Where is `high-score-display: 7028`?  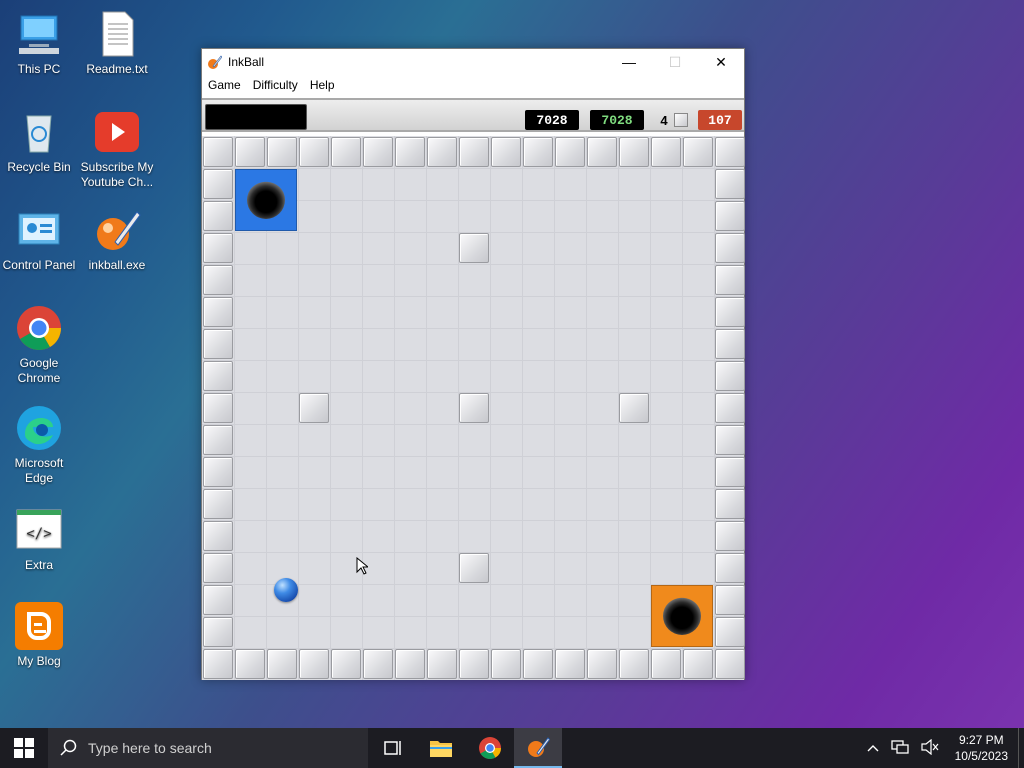 high-score-display: 7028 is located at coordinates (617, 120).